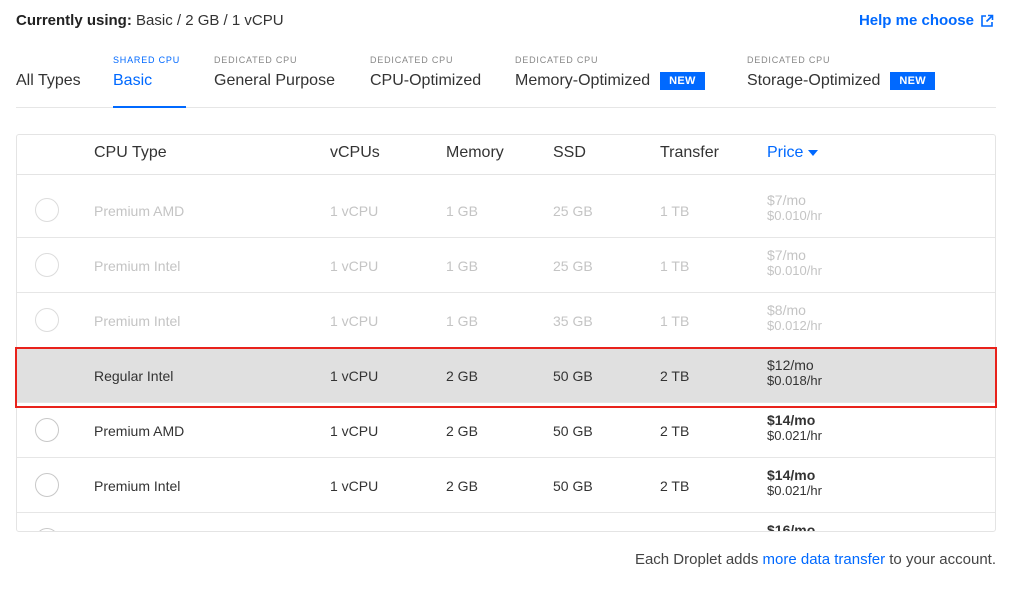  What do you see at coordinates (942, 559) in the screenshot?
I see `transfer-note-suffix: to your account.` at bounding box center [942, 559].